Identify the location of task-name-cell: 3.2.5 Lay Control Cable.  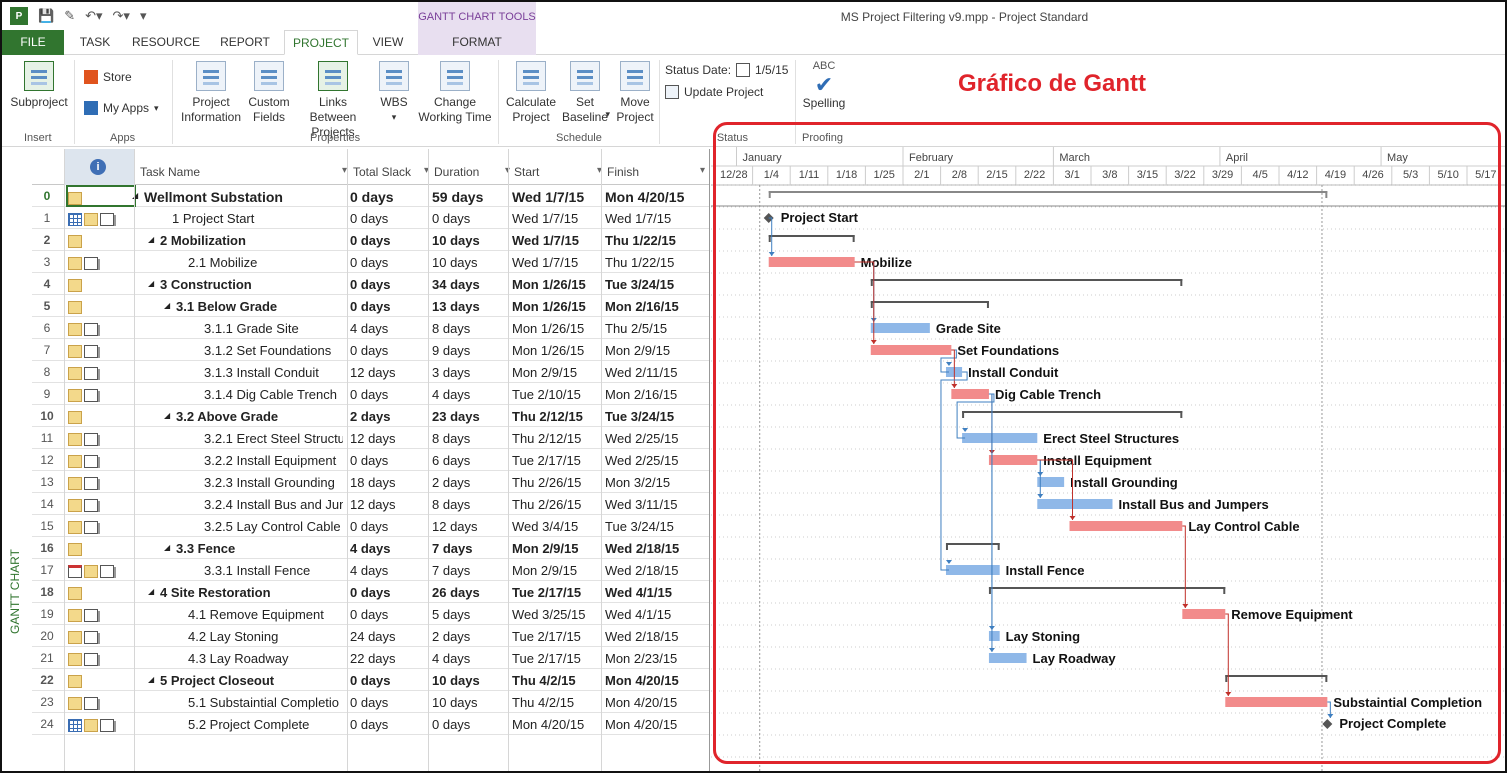
(241, 526).